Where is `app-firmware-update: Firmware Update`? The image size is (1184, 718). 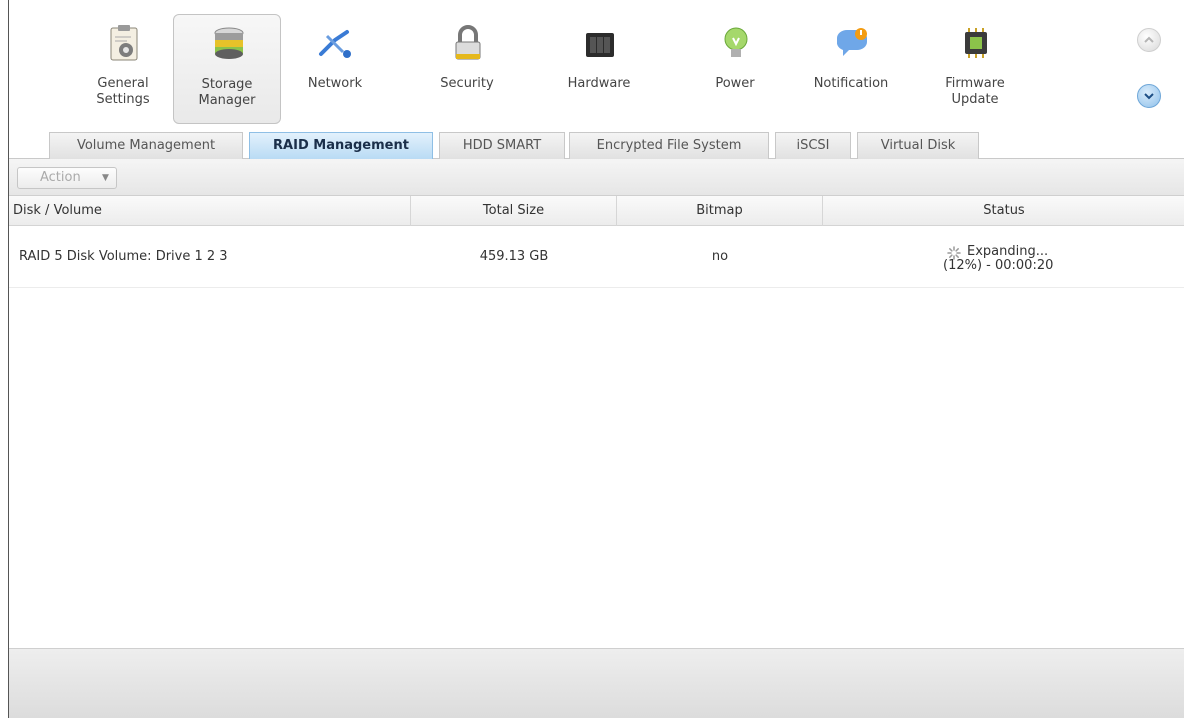
app-firmware-update: Firmware Update is located at coordinates (975, 69).